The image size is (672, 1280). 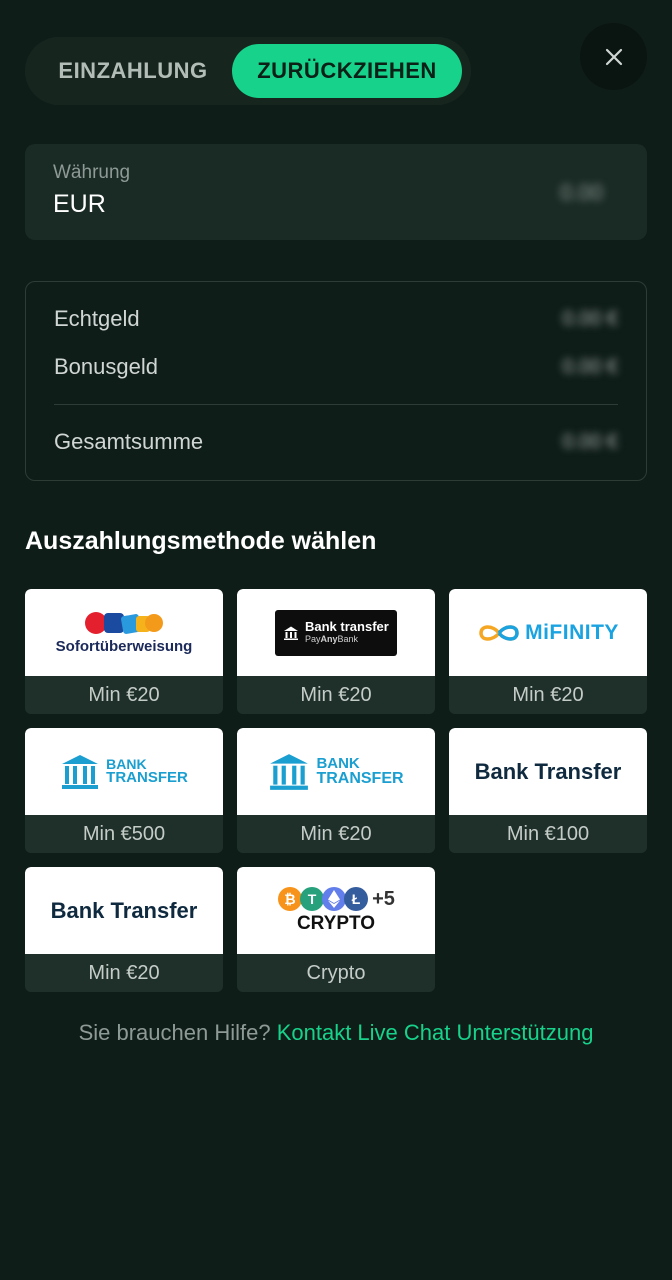 I want to click on total-row: Gesamtsumme 0.00 €, so click(x=336, y=442).